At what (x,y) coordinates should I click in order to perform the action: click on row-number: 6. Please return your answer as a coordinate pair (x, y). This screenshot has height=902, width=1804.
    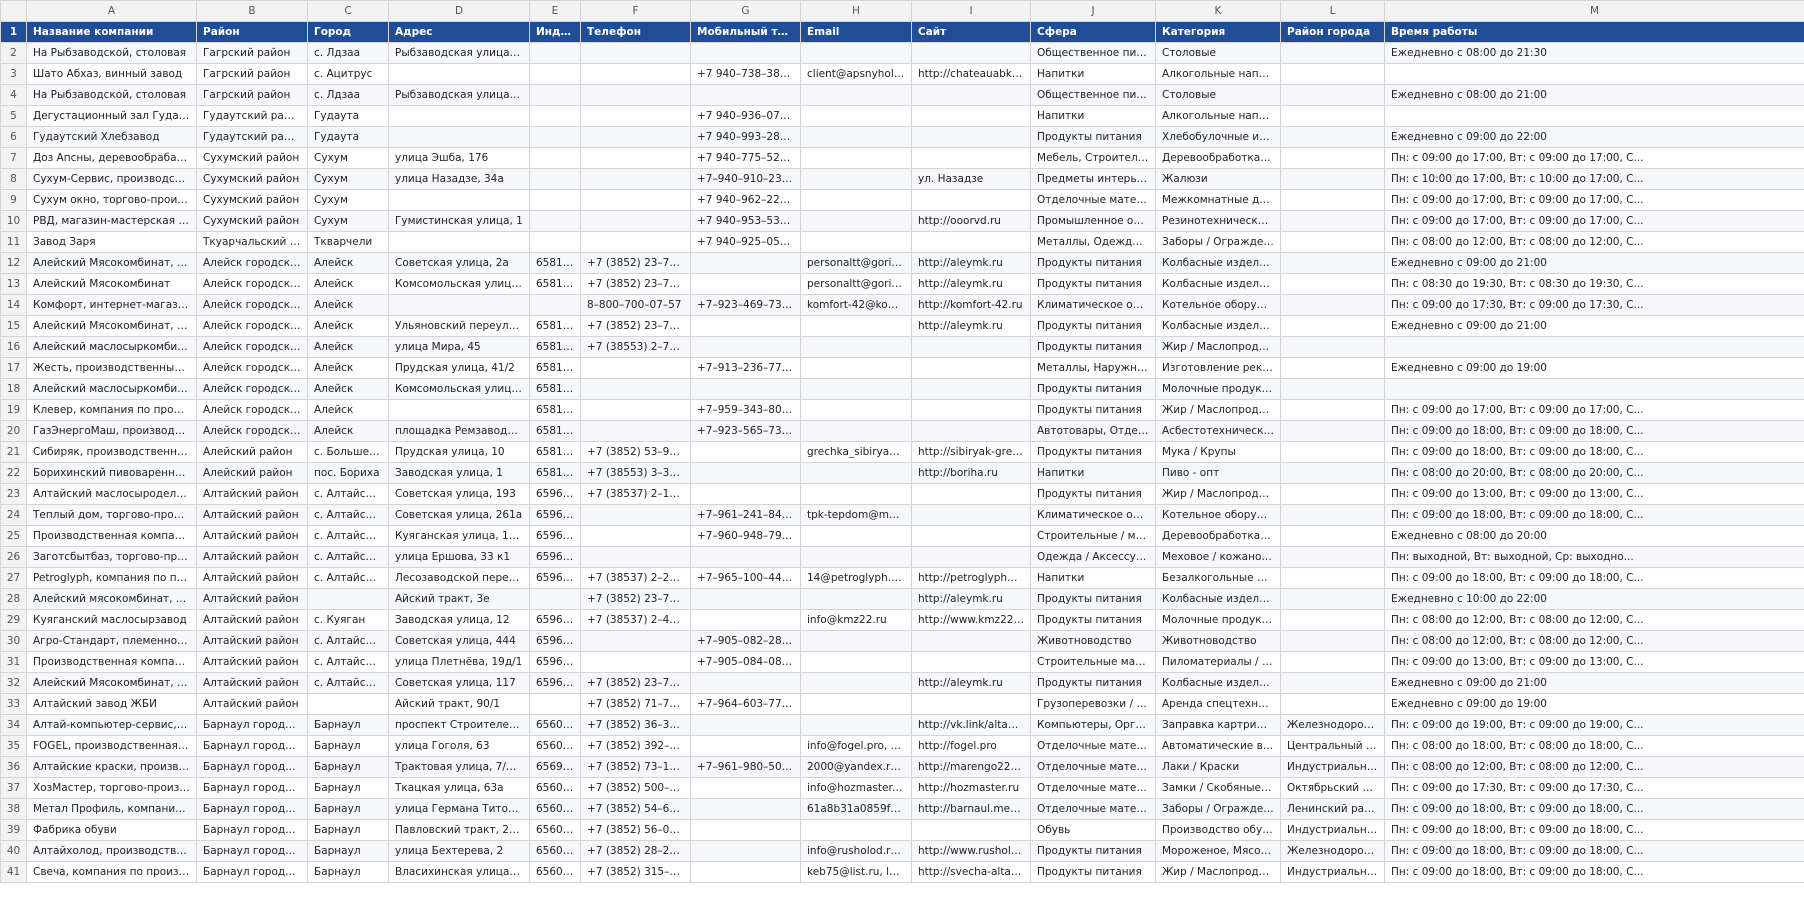
    Looking at the image, I should click on (13, 137).